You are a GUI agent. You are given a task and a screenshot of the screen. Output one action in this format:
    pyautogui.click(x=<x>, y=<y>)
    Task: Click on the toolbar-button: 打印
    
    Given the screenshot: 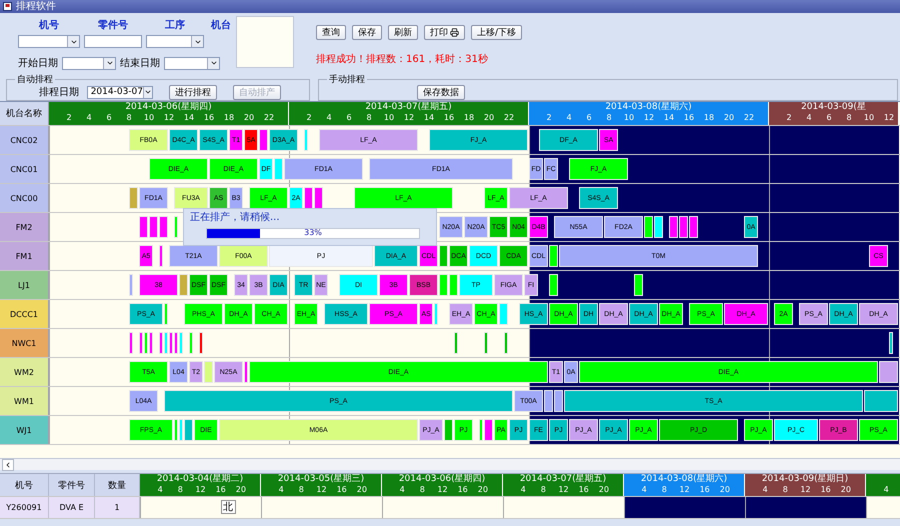 What is the action you would take?
    pyautogui.click(x=444, y=32)
    